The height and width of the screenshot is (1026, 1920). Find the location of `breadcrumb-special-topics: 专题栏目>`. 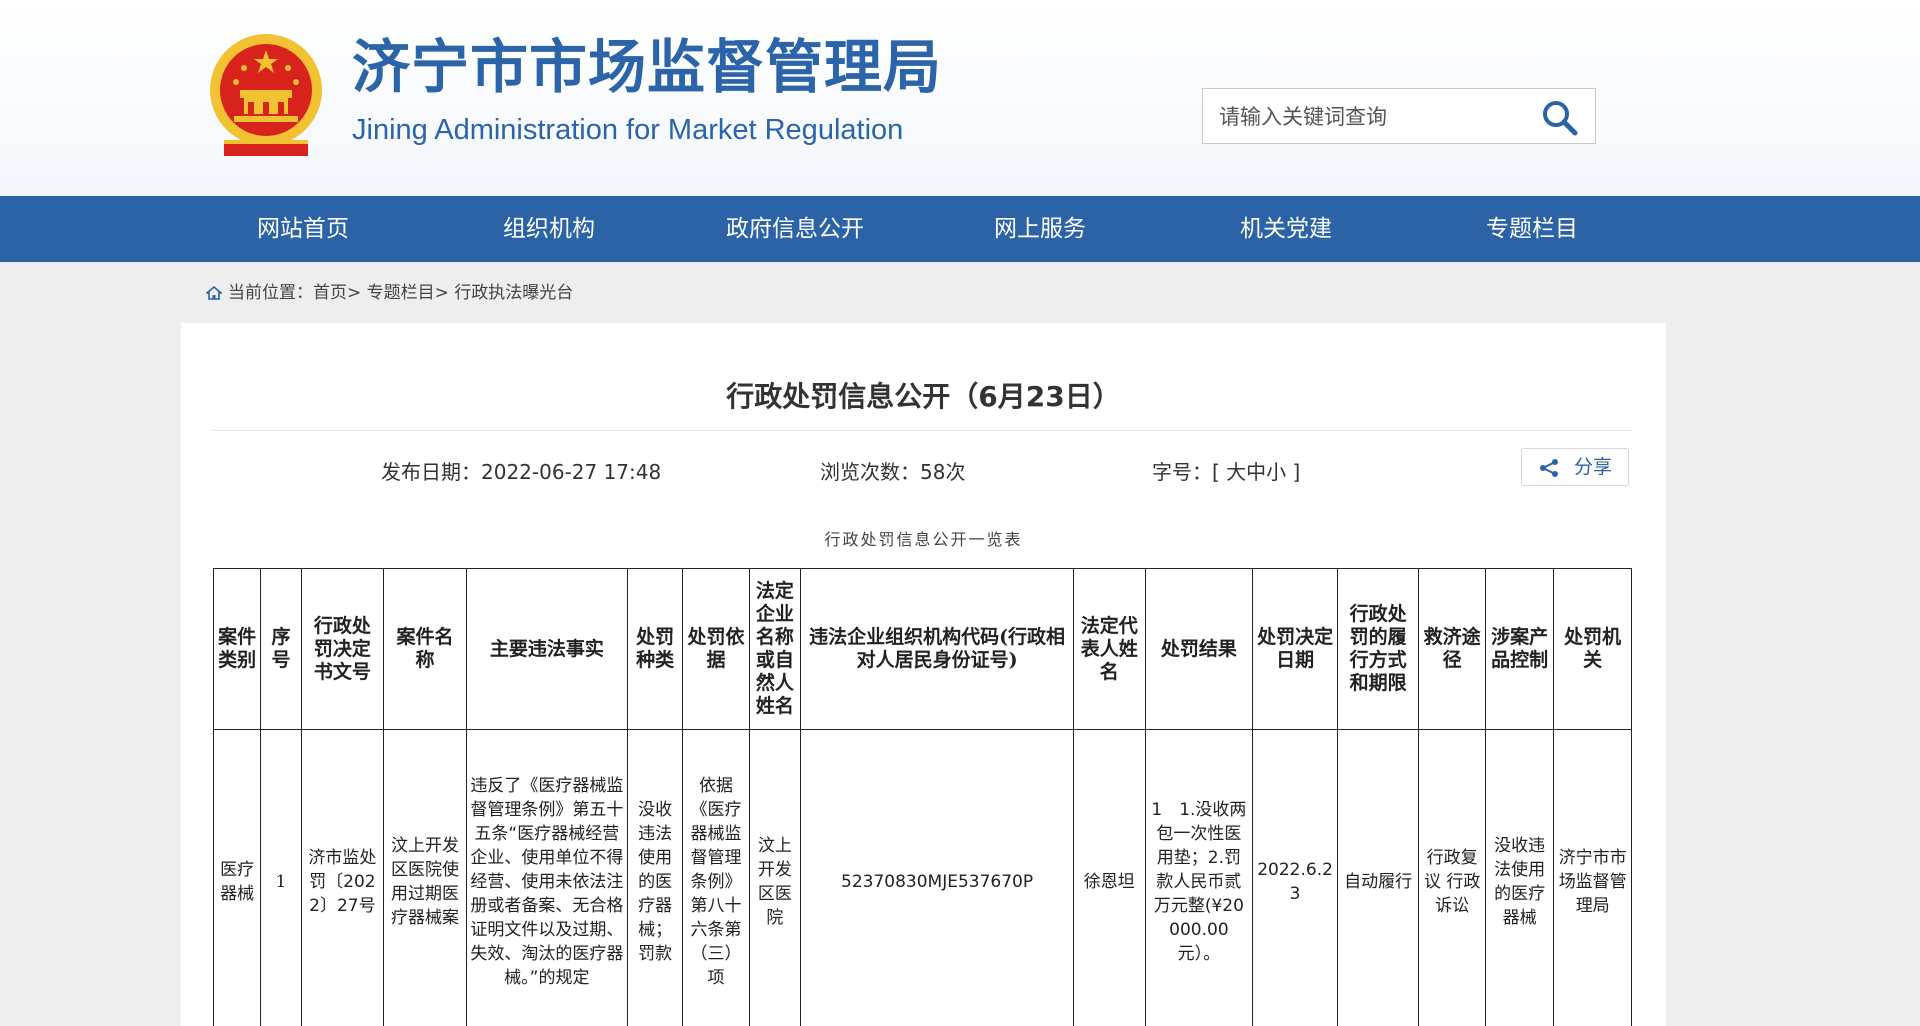

breadcrumb-special-topics: 专题栏目> is located at coordinates (408, 293).